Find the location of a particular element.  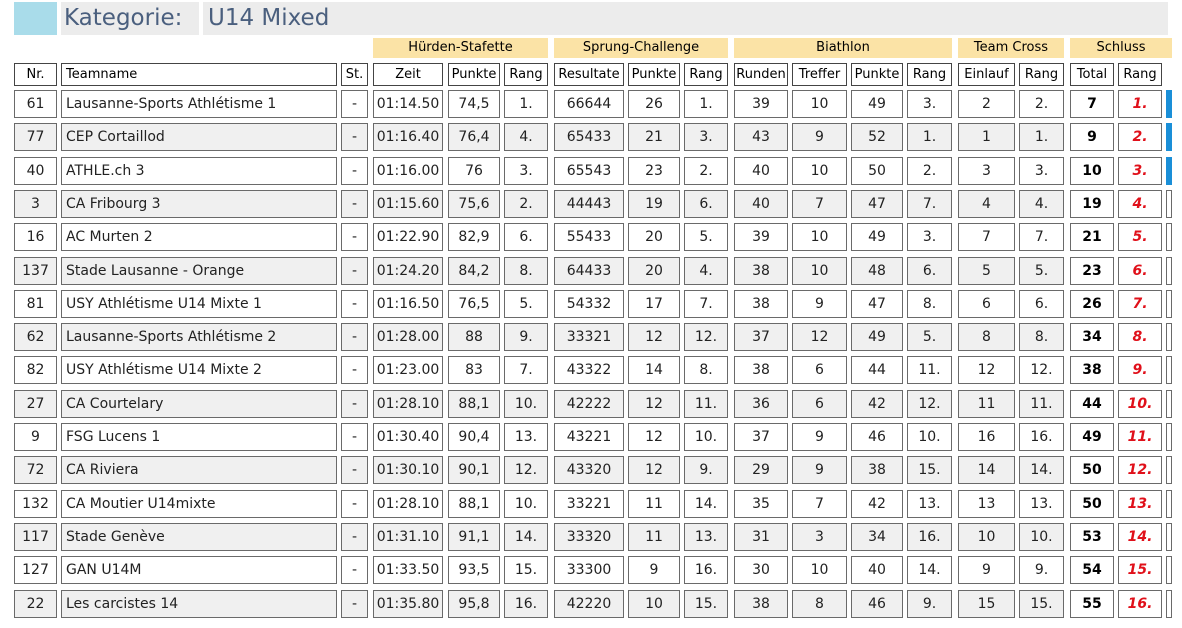

cell-huerden-punkte: 91,1 is located at coordinates (474, 537).